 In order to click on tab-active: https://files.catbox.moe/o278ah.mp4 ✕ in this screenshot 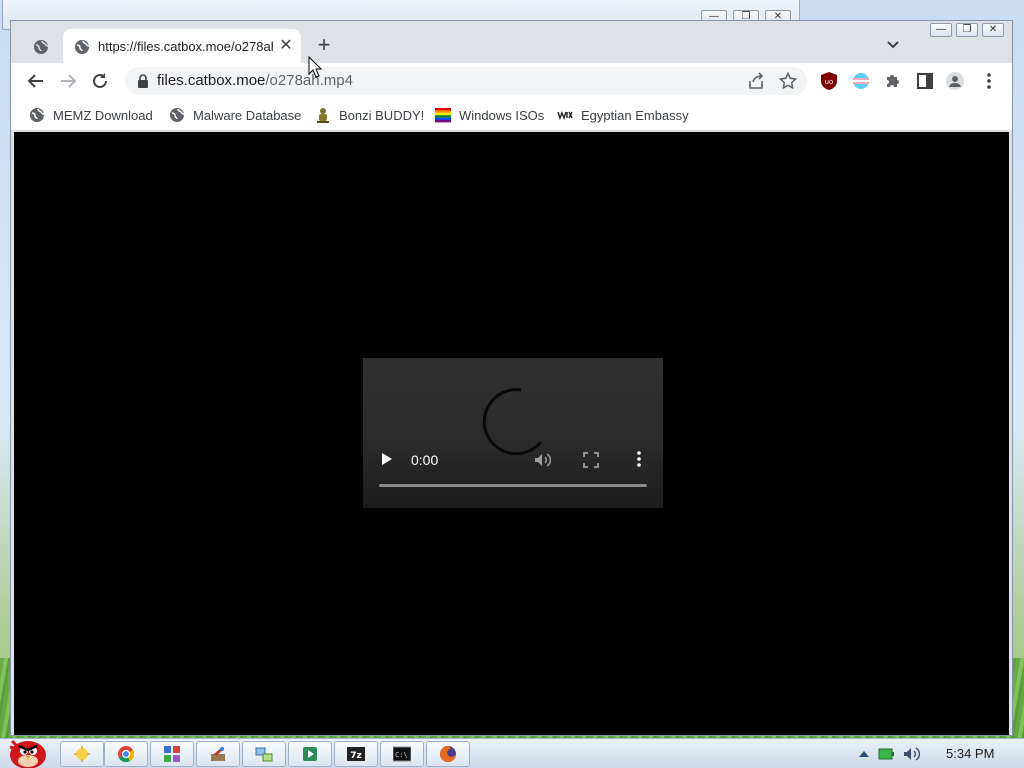, I will do `click(182, 46)`.